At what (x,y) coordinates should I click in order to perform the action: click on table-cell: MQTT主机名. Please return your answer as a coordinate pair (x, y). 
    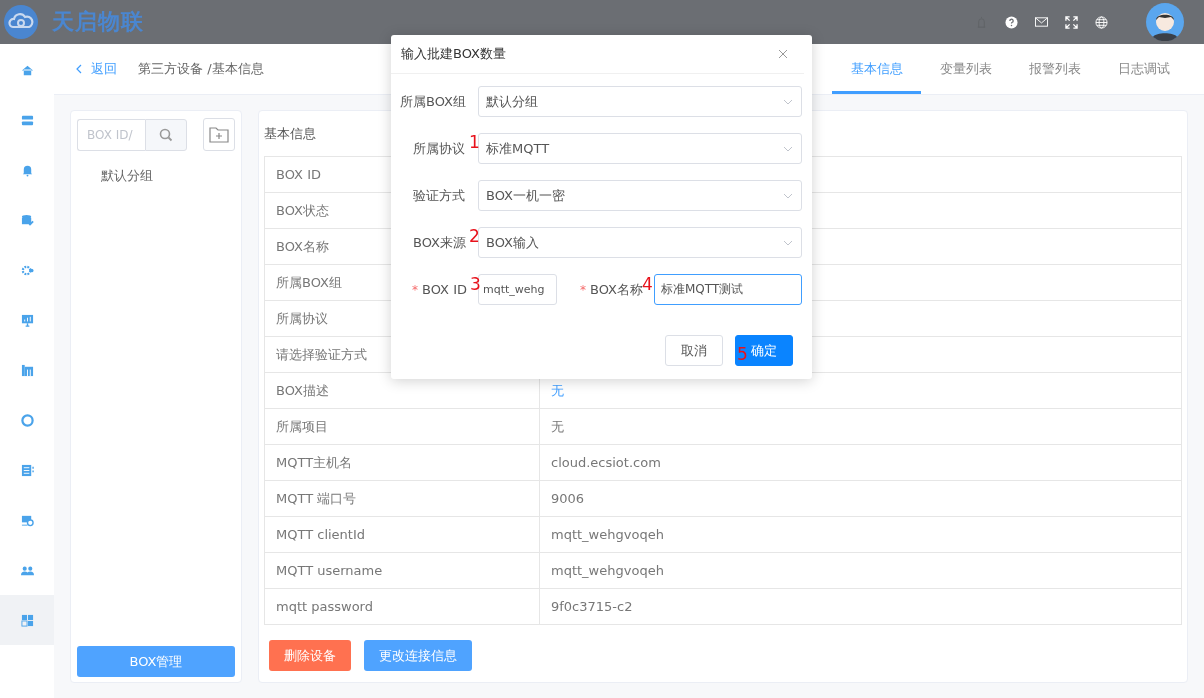
    Looking at the image, I should click on (402, 462).